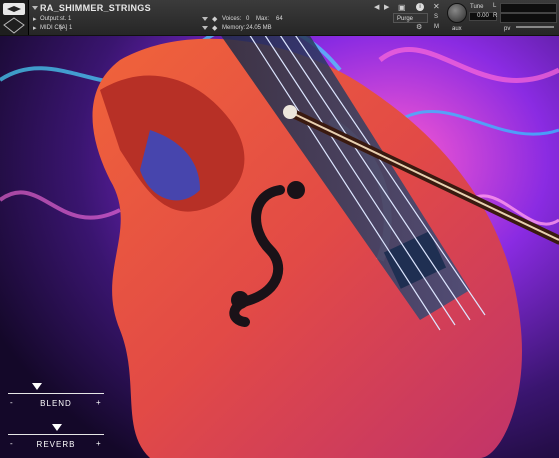 The height and width of the screenshot is (458, 559). Describe the element at coordinates (95, 8) in the screenshot. I see `instrument-name: RA_SHIMMER_STRINGS` at that location.